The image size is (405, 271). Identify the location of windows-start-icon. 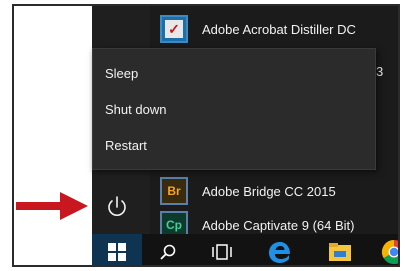
(117, 251).